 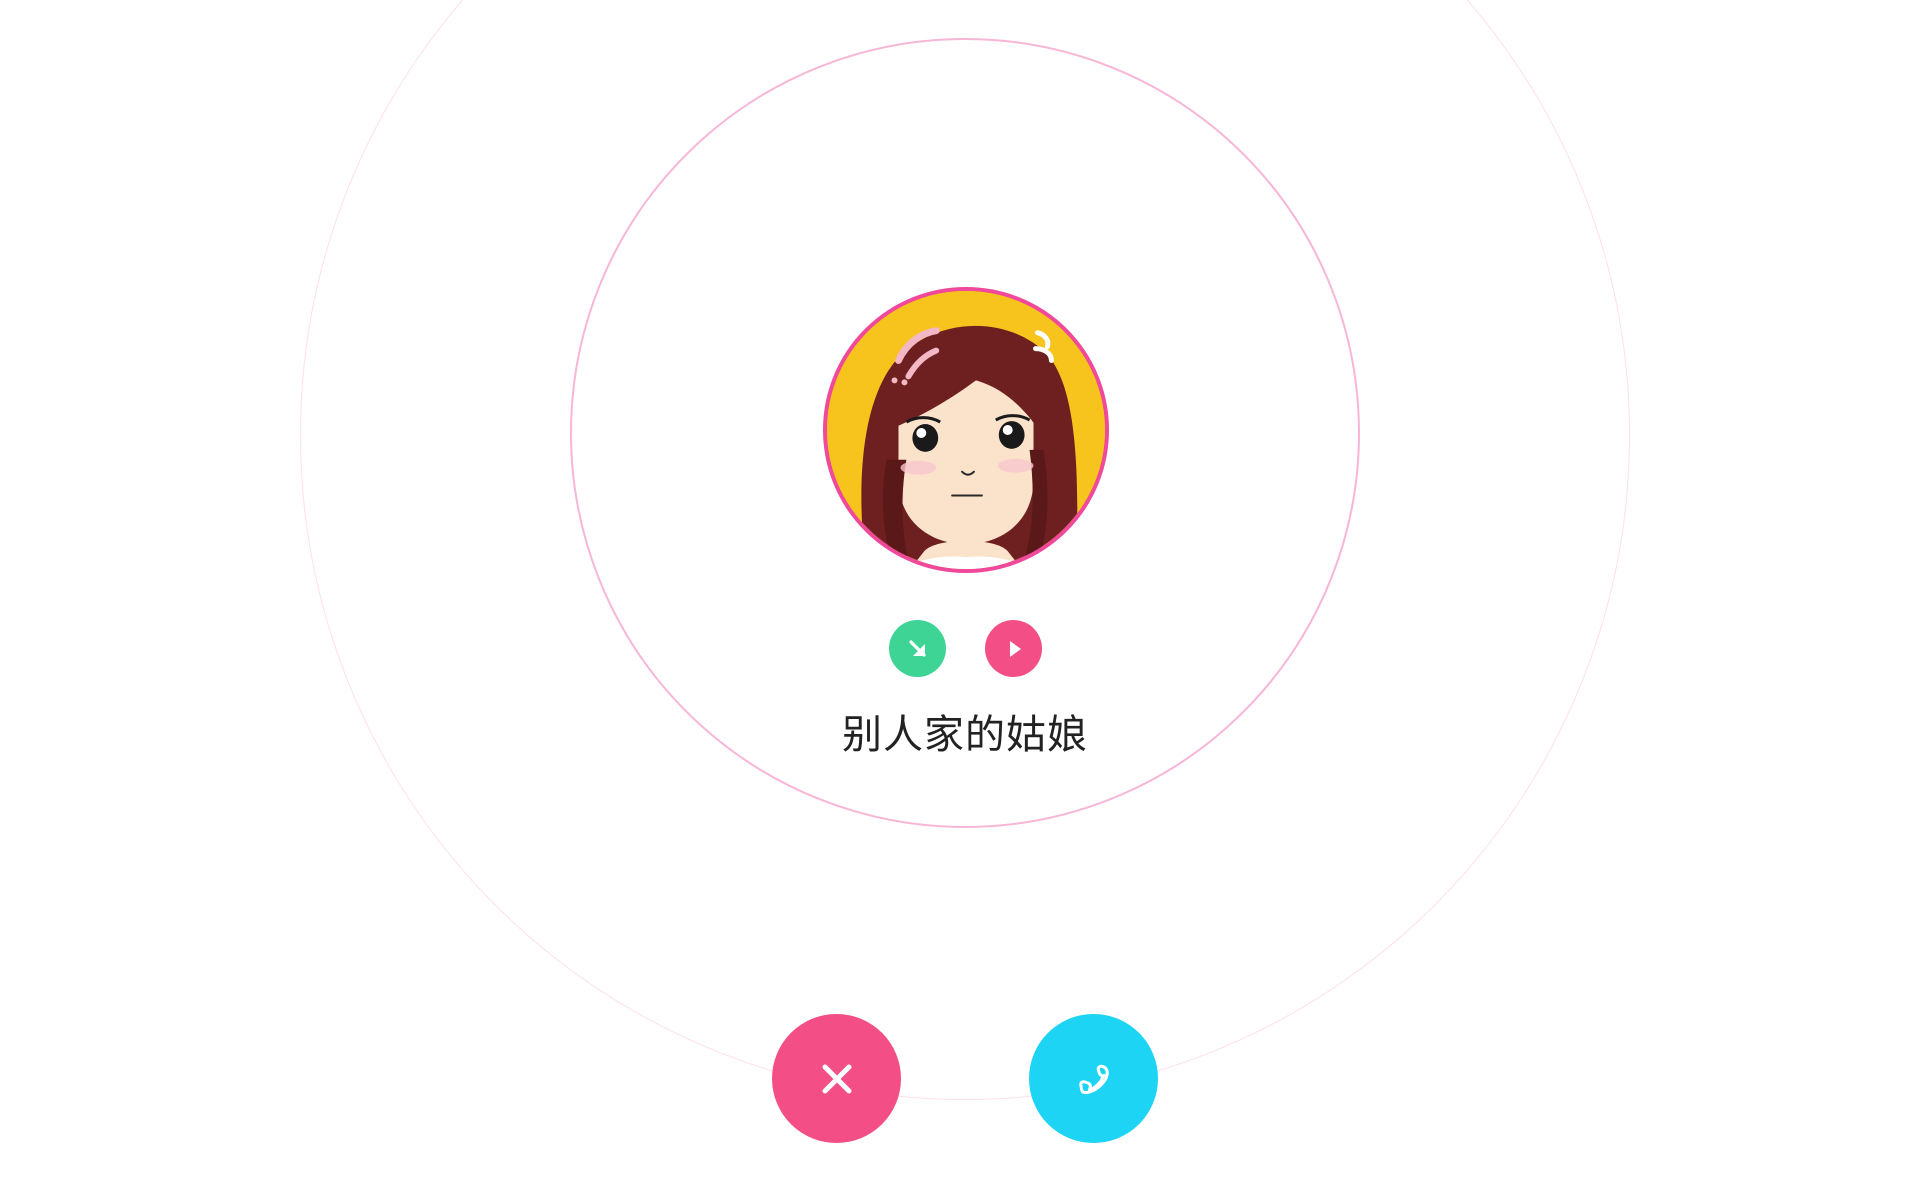 I want to click on girl-avatar-icon, so click(x=966, y=430).